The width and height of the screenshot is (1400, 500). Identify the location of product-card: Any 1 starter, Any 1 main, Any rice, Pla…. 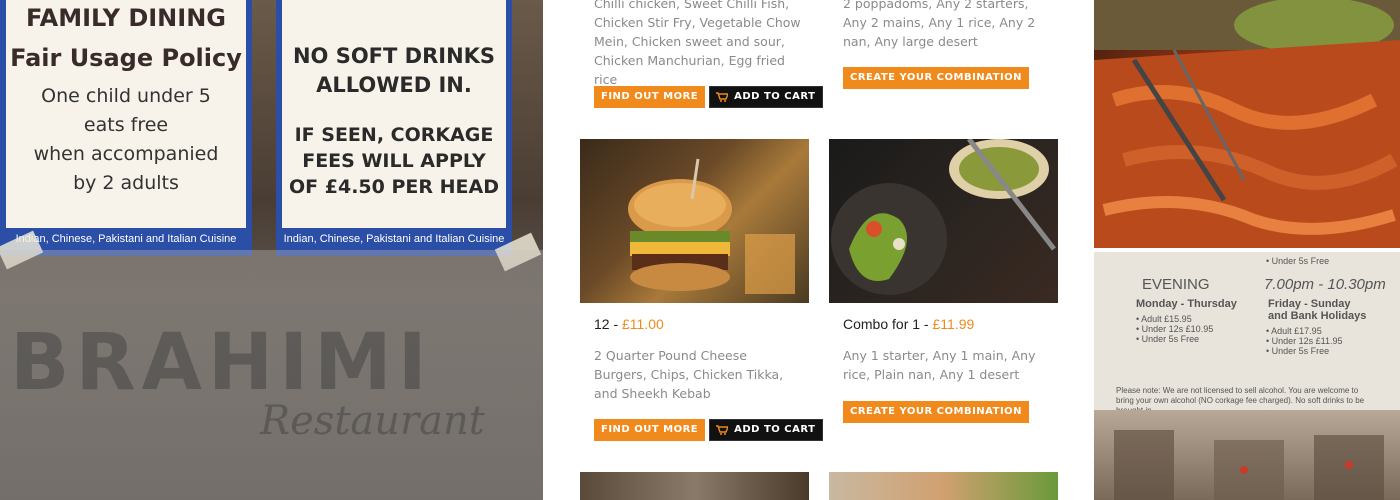
(943, 365).